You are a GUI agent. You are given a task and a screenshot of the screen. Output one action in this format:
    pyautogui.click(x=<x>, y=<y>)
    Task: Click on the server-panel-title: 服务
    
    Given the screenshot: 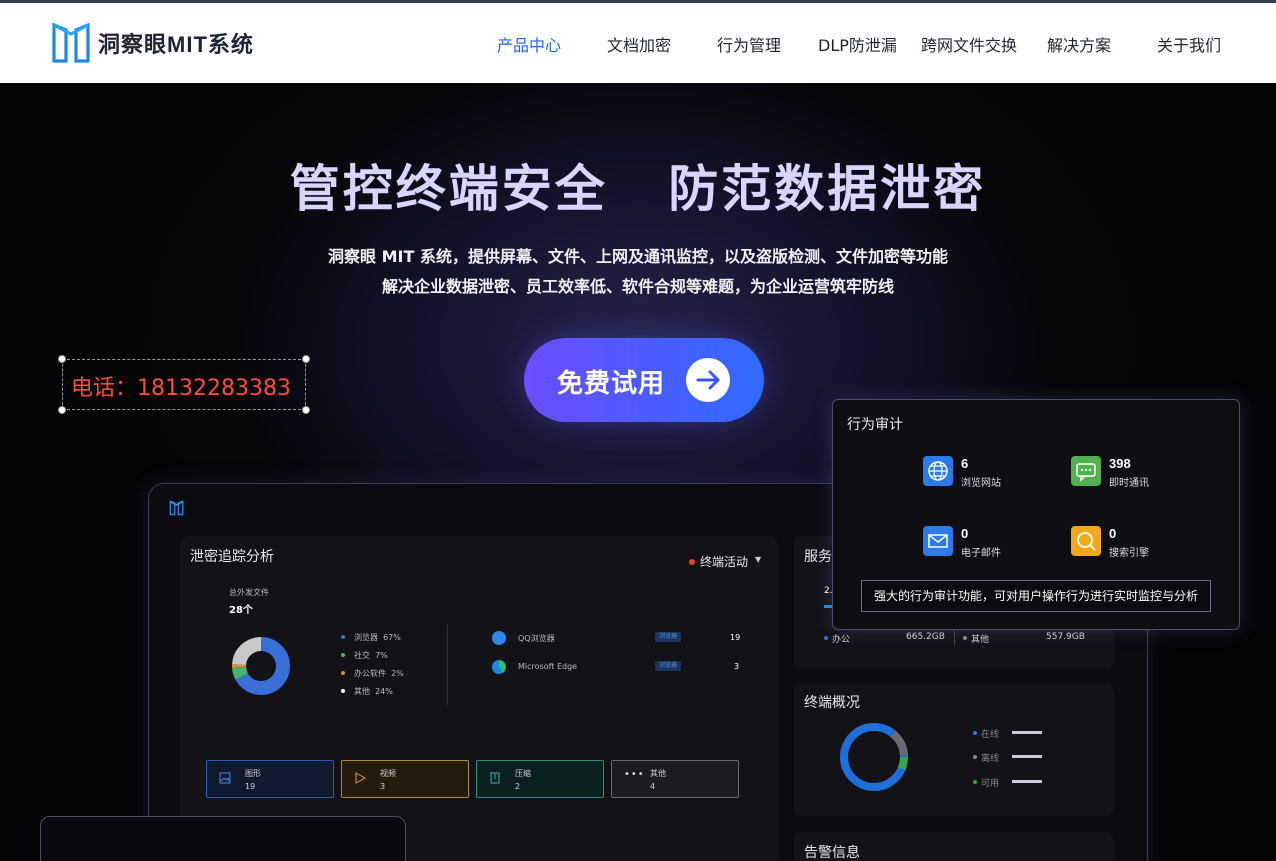 What is the action you would take?
    pyautogui.click(x=818, y=557)
    